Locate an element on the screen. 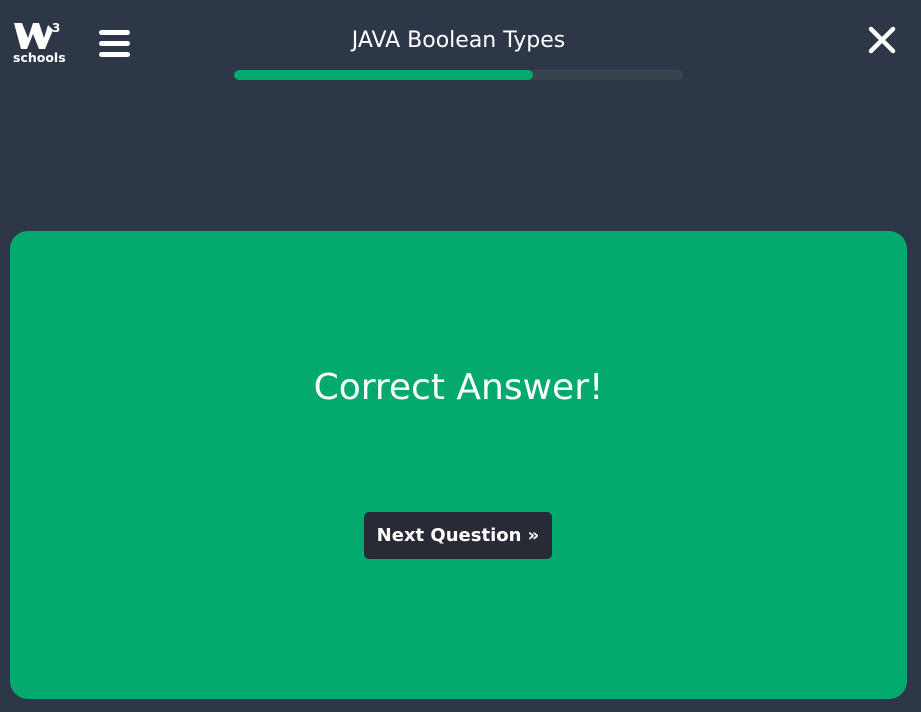 The width and height of the screenshot is (921, 712). w3schools-logo: 3 schools is located at coordinates (39, 44).